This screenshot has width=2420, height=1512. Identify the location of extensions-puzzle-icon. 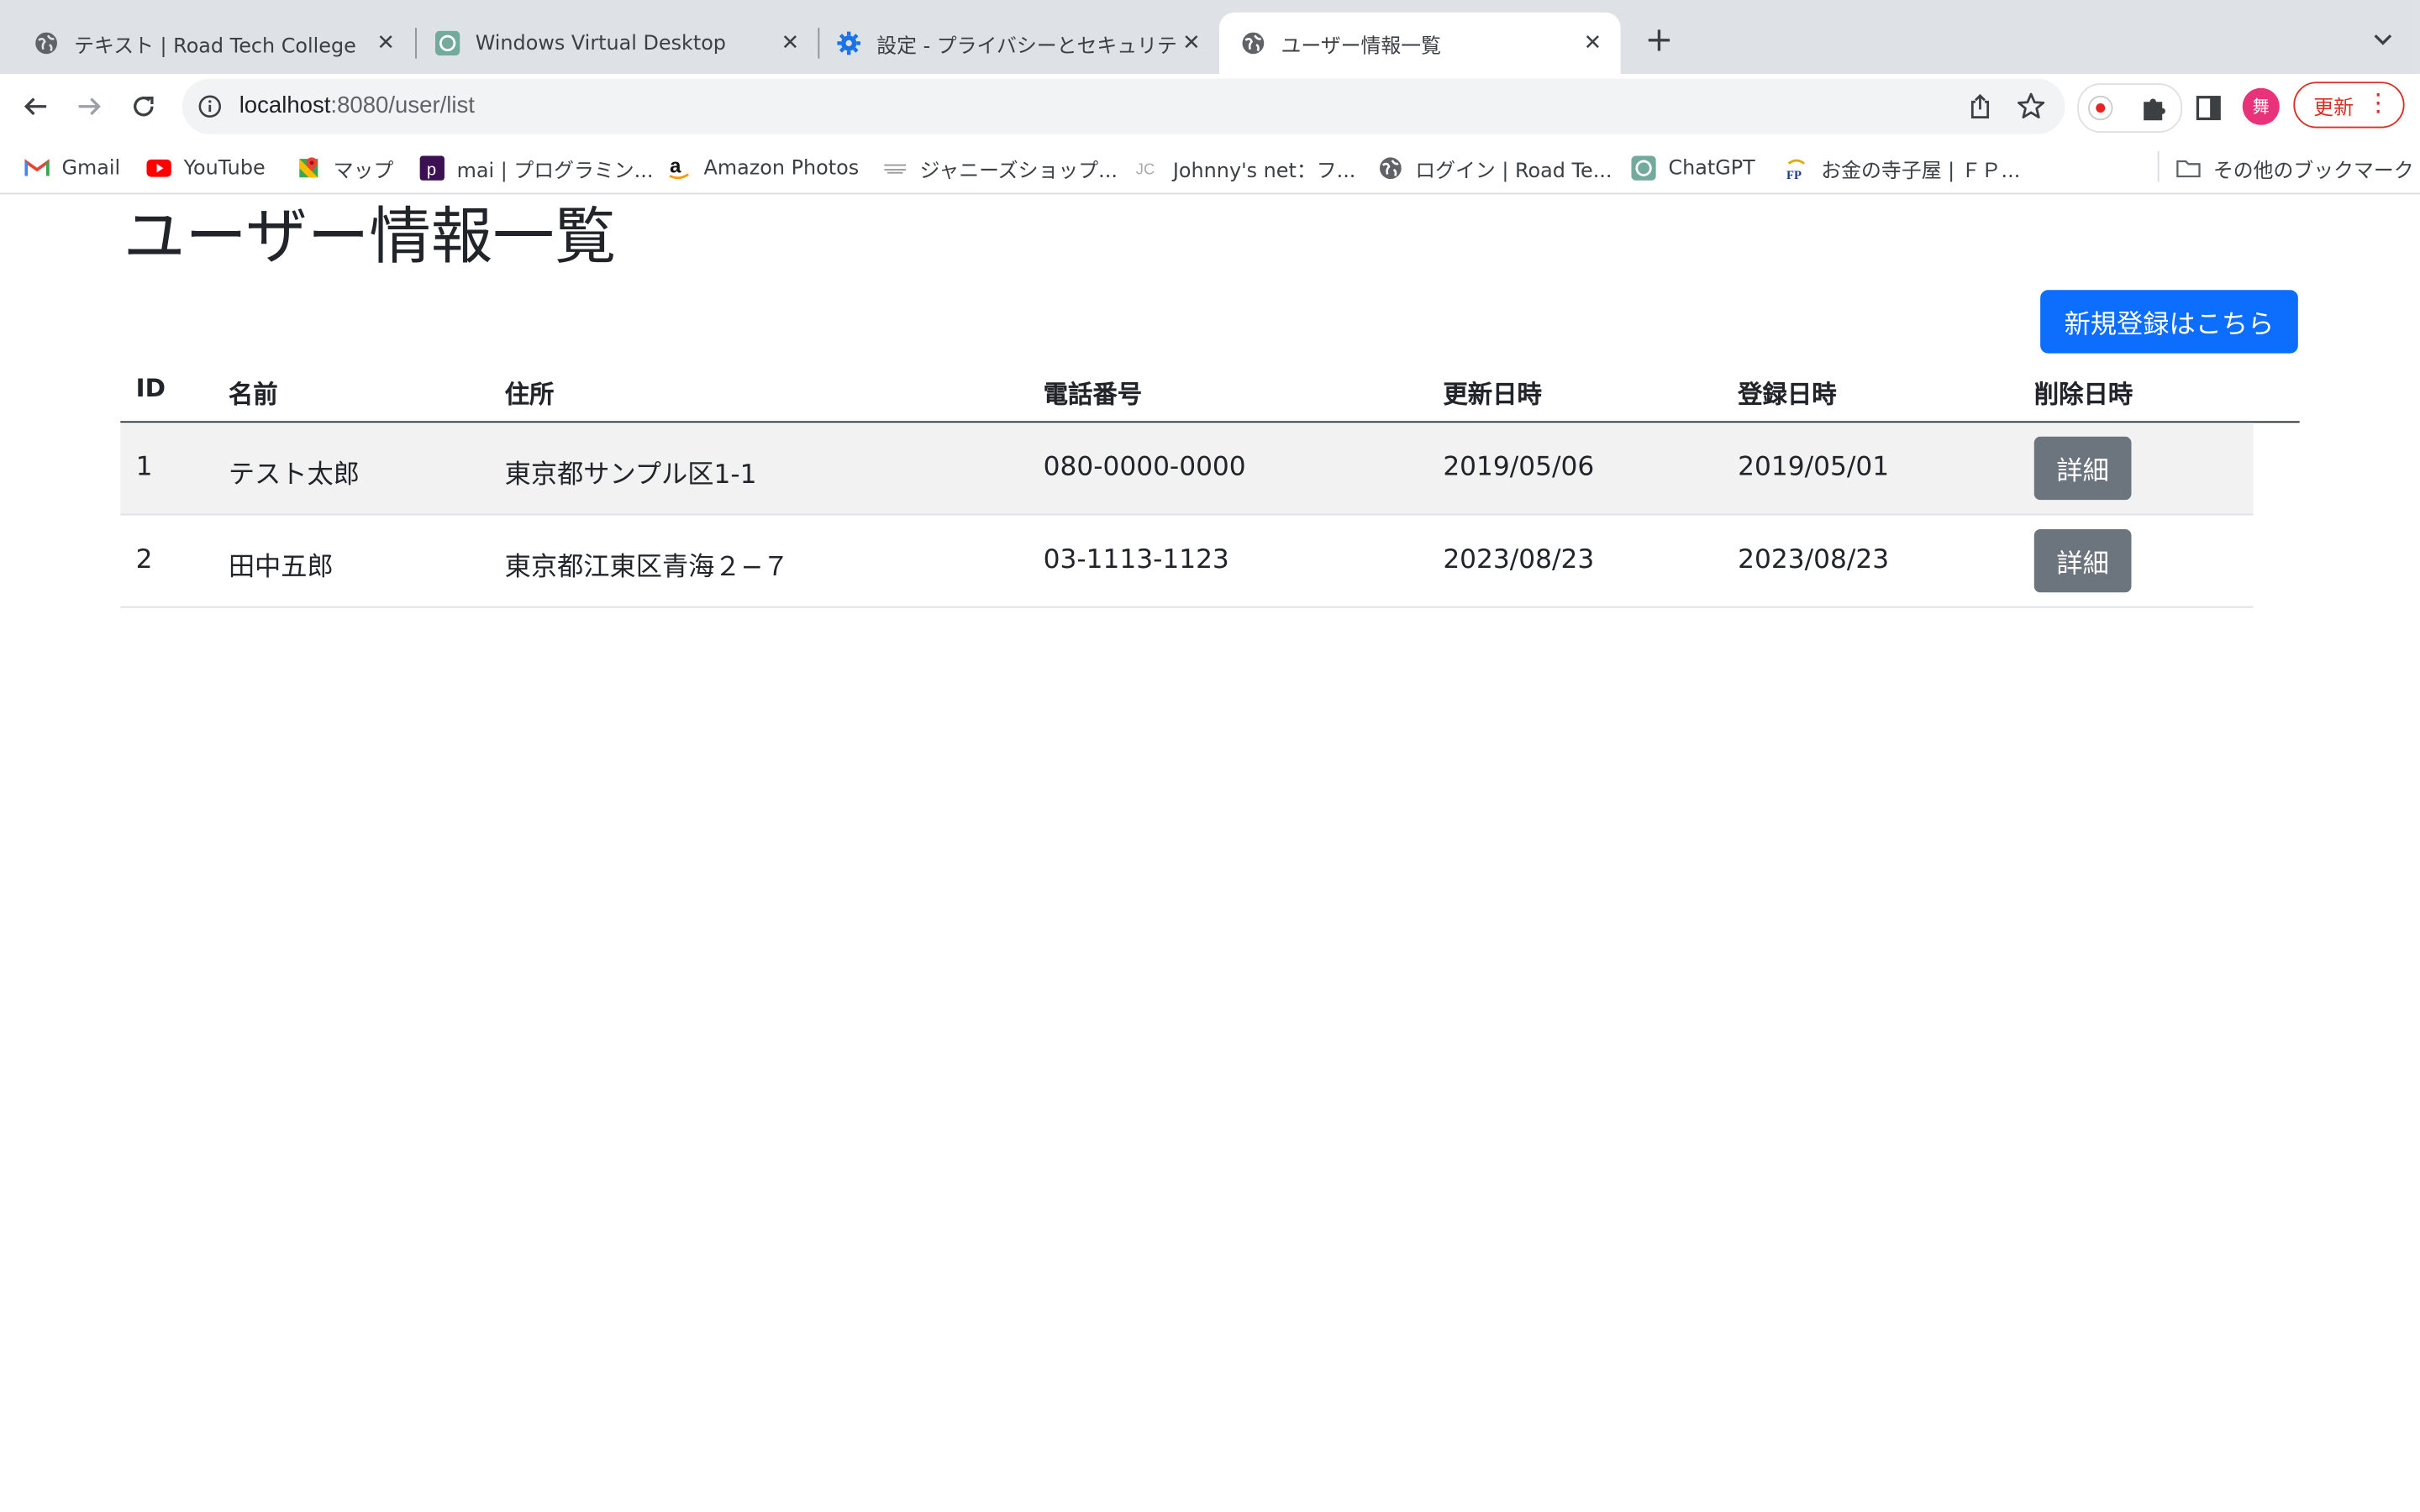
(2154, 107).